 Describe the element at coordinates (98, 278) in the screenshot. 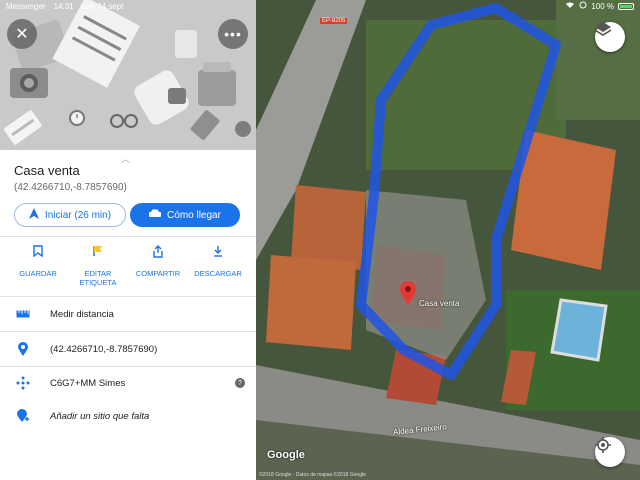

I see `edit-label-label: EDITAR ETIQUETA` at that location.